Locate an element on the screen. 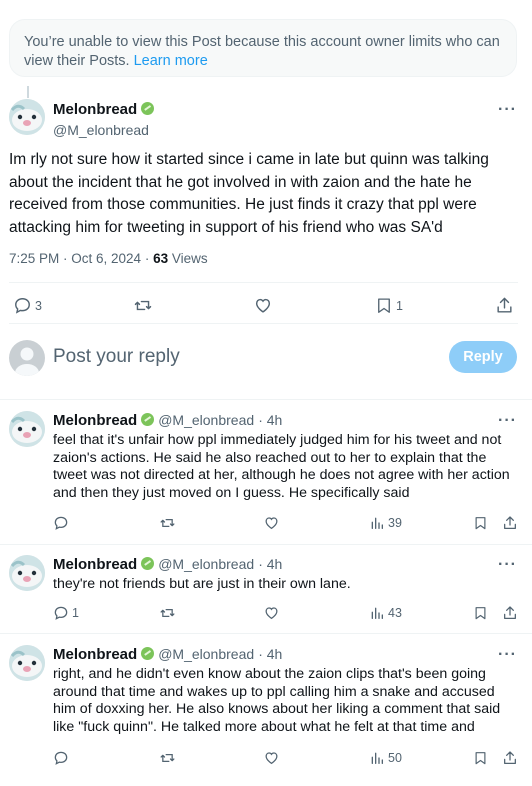 This screenshot has width=532, height=786. views-count: 39 is located at coordinates (395, 523).